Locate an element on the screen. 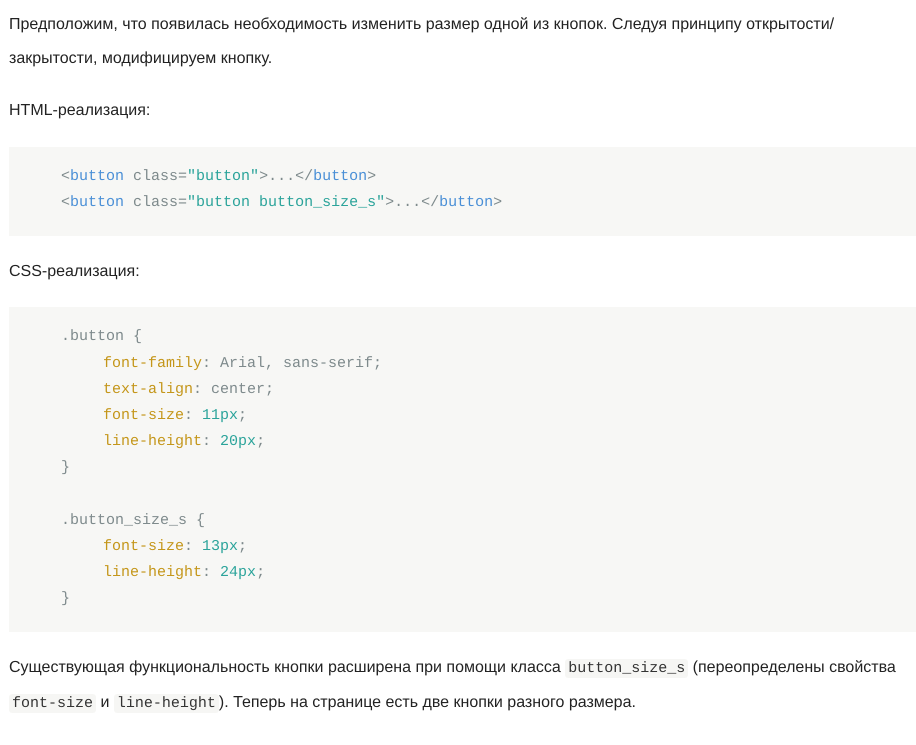 The width and height of the screenshot is (916, 745). code-line: line-height: 24px; is located at coordinates (184, 573).